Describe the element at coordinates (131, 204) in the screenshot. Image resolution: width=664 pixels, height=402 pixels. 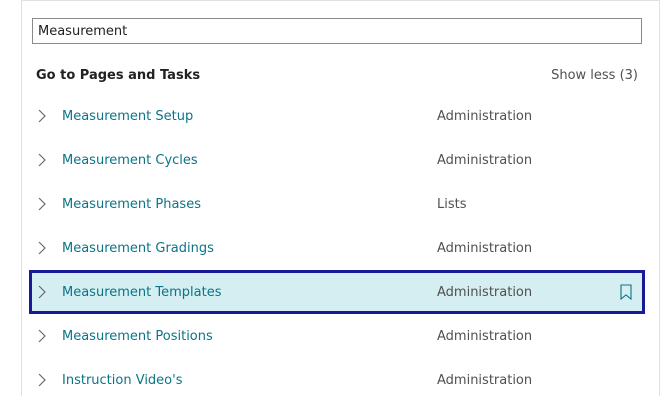
I see `result-name: Measurement Phases` at that location.